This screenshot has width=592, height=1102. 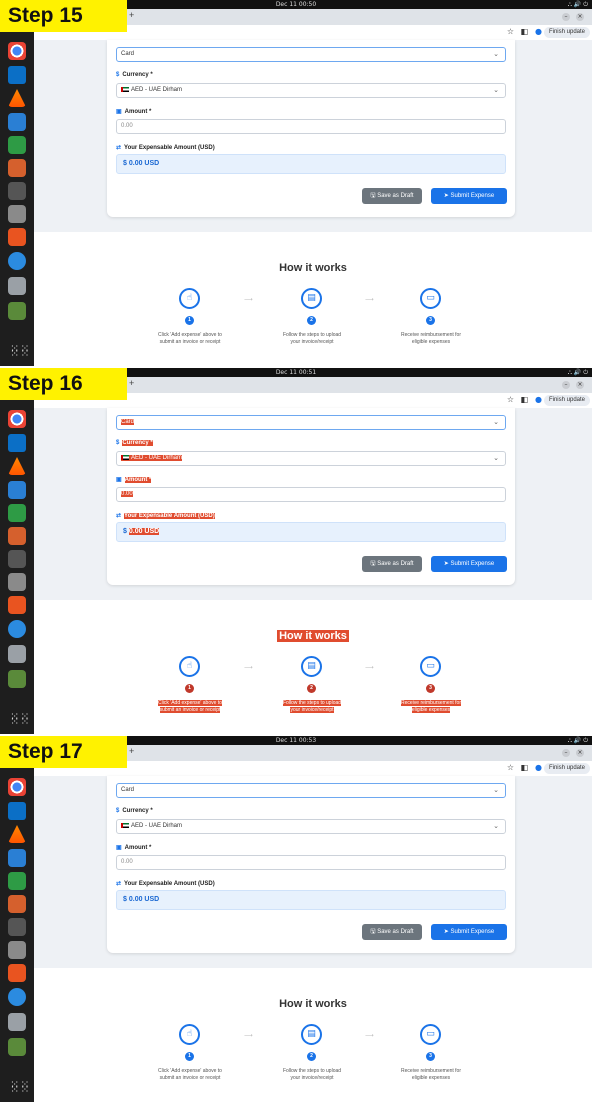 I want to click on uae-flag-icon, so click(x=125, y=825).